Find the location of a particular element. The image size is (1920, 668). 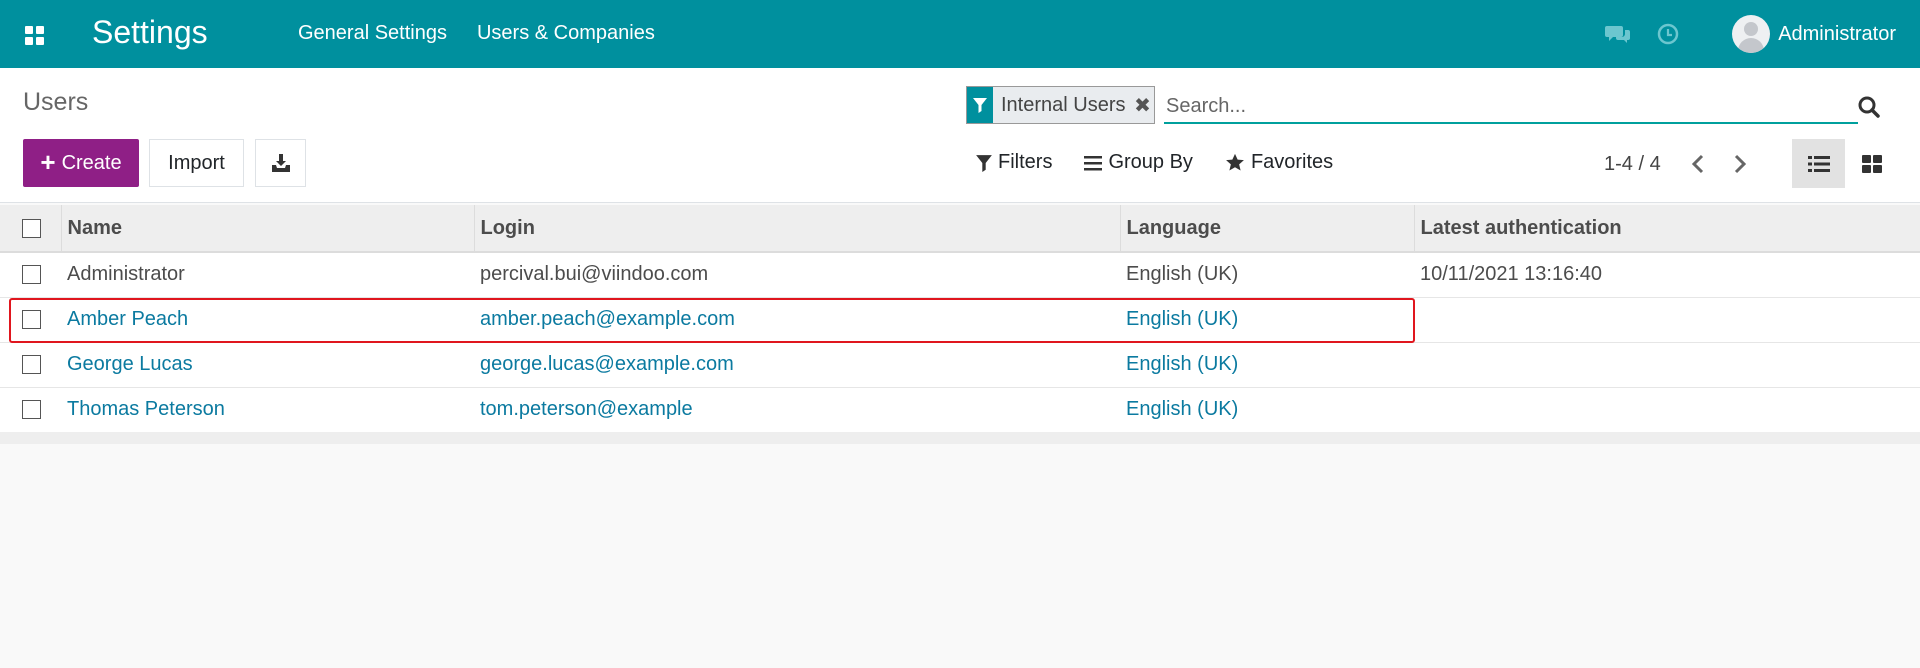

download-icon is located at coordinates (280, 163).